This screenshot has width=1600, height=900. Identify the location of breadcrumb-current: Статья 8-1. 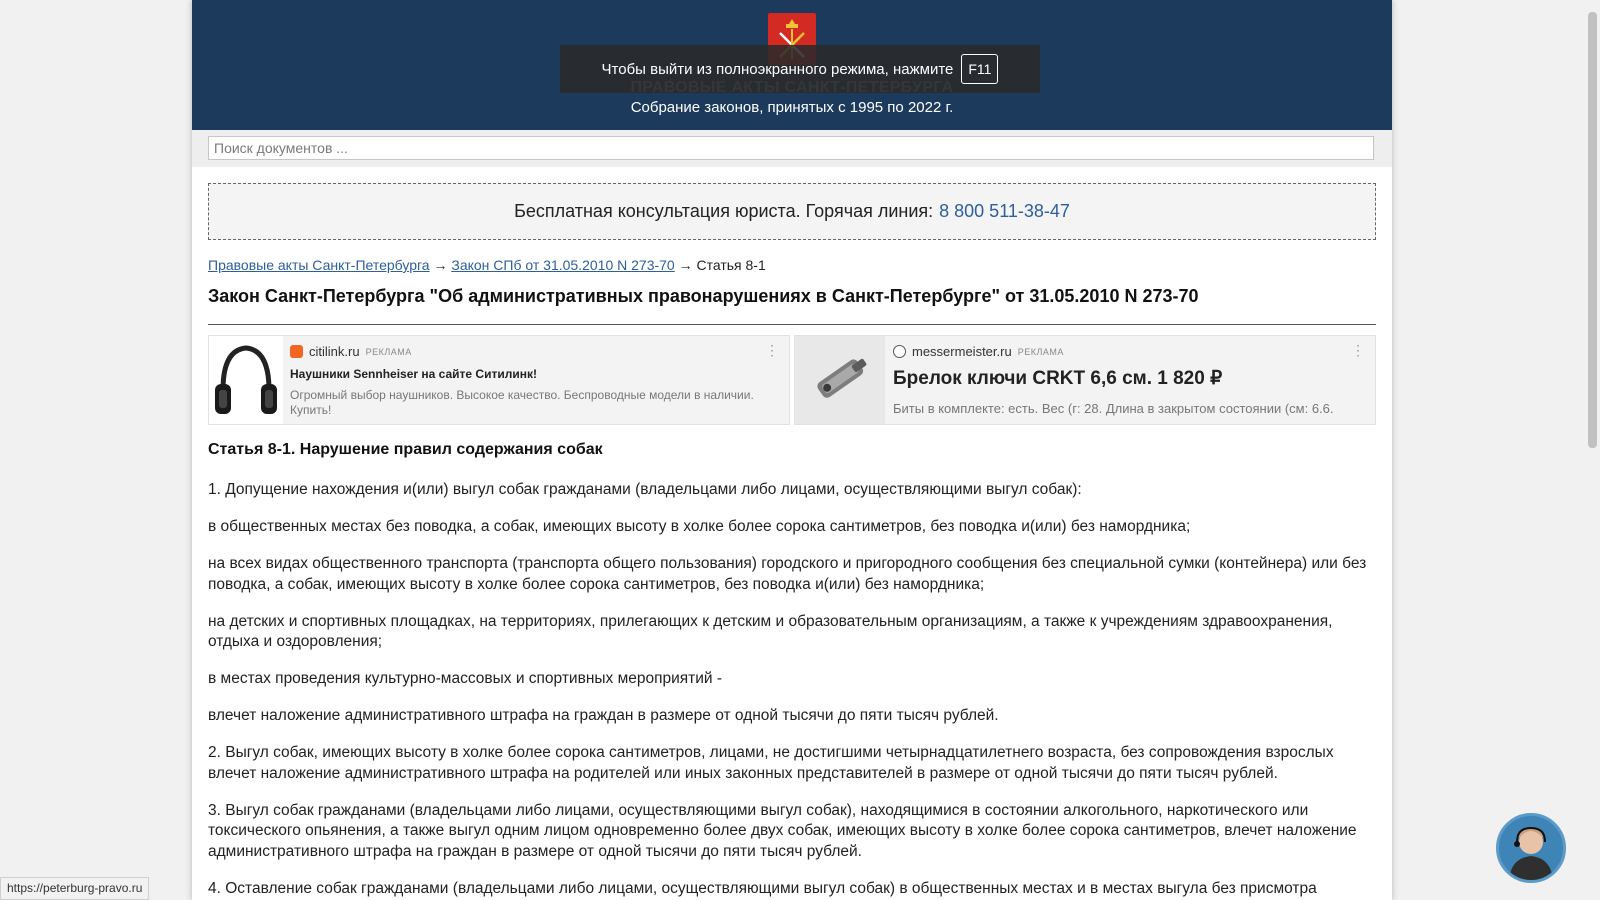
(731, 265).